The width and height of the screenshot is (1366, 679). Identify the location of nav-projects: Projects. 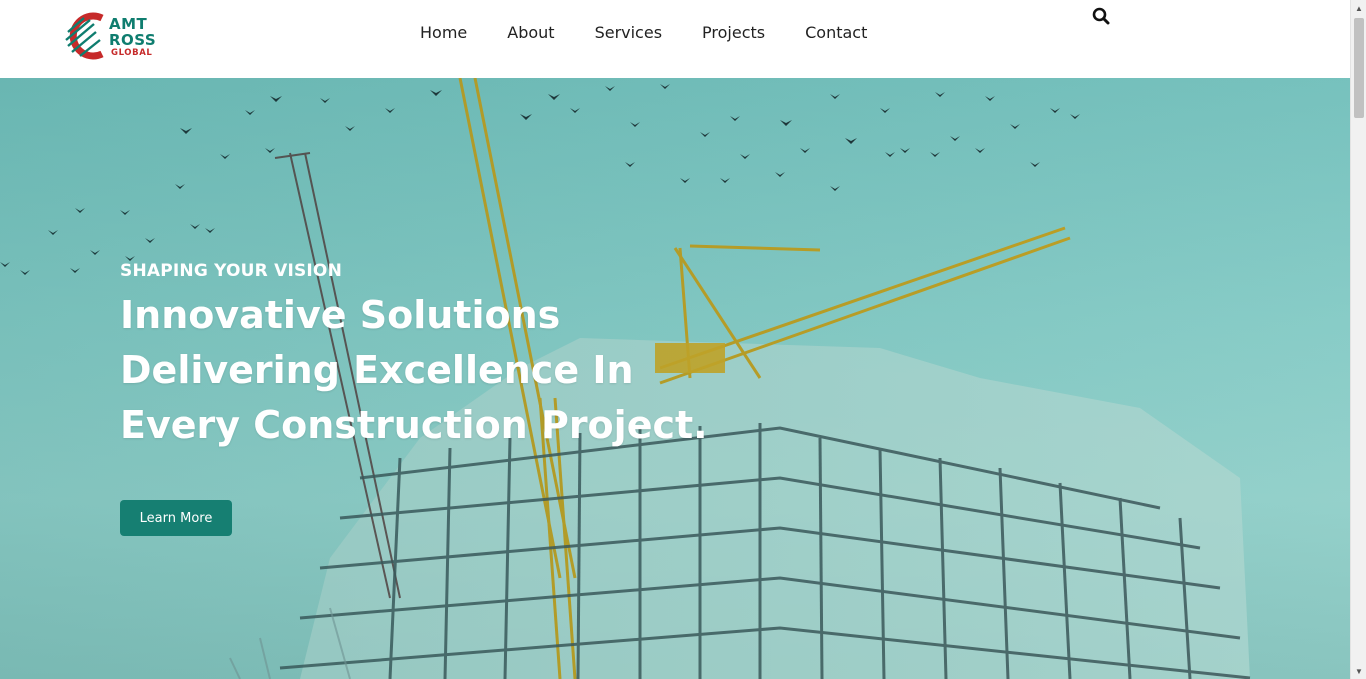
(733, 33).